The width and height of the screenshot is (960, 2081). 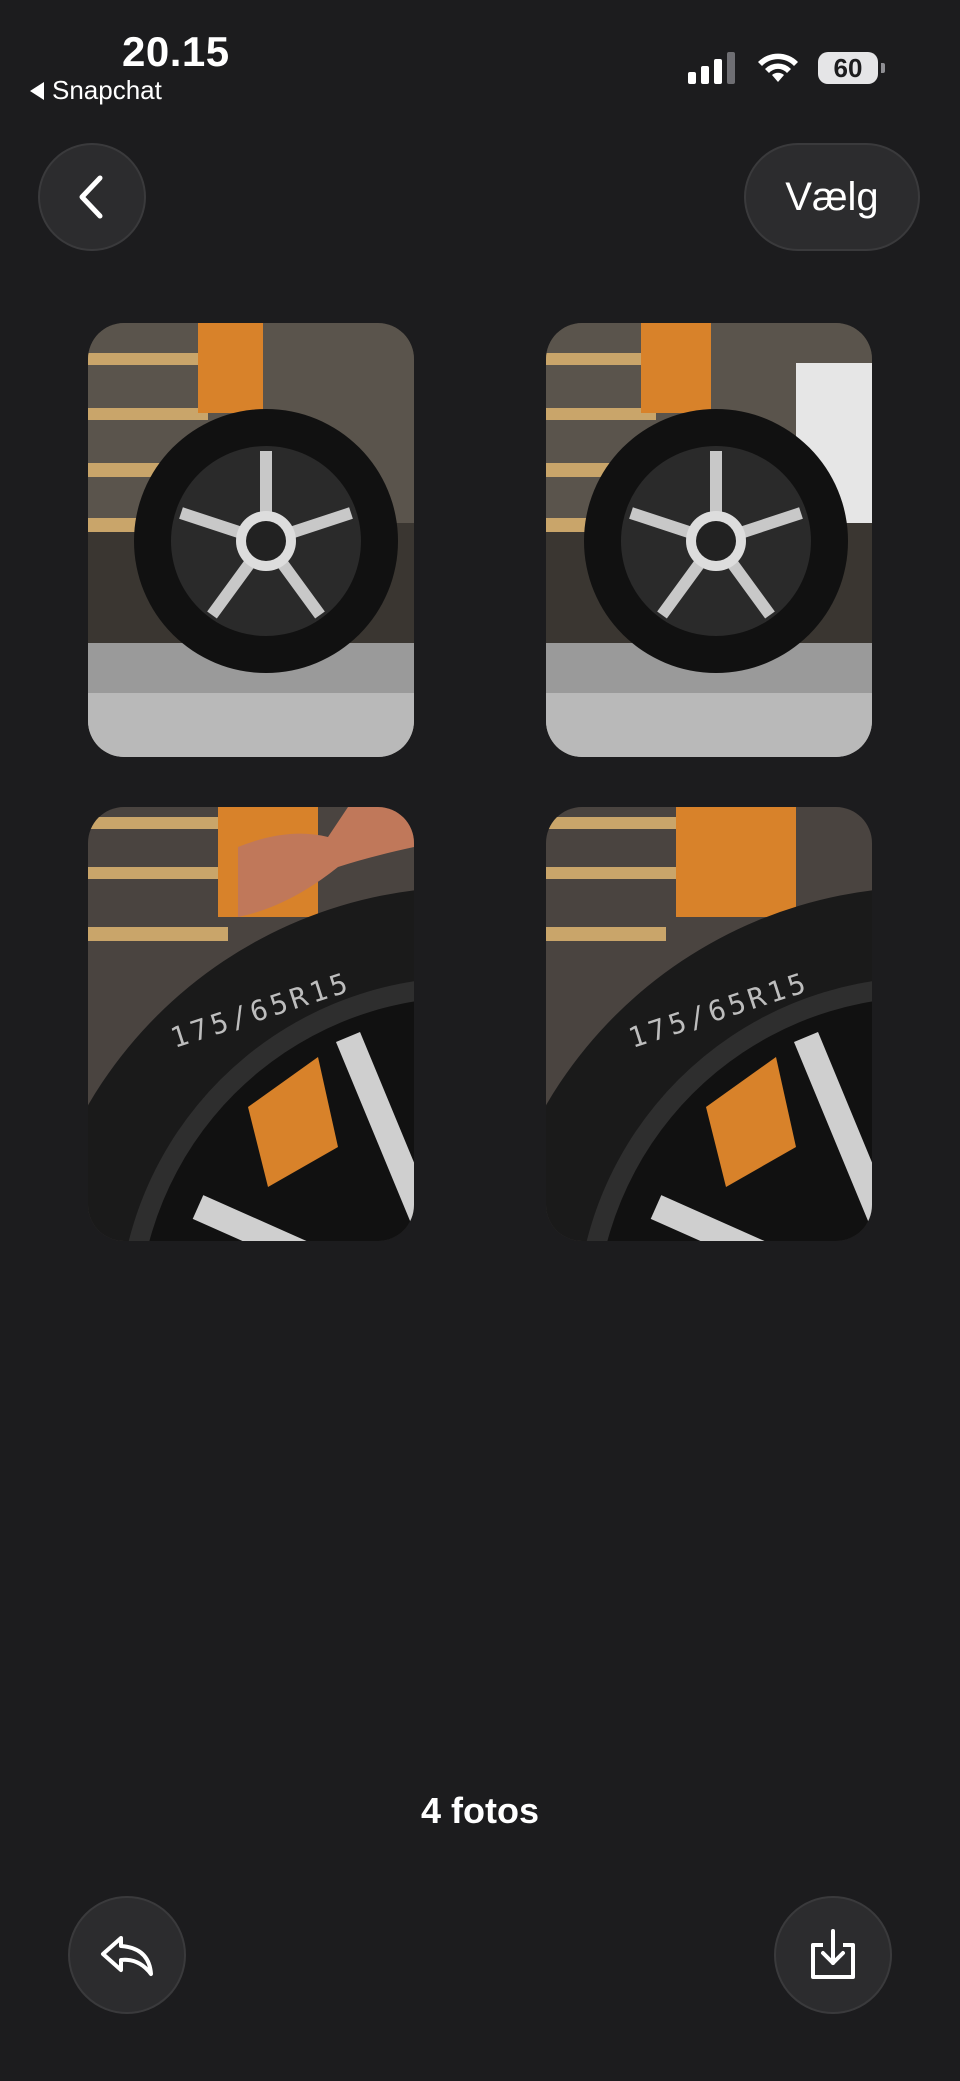 What do you see at coordinates (37, 90) in the screenshot?
I see `back-triangle-icon` at bounding box center [37, 90].